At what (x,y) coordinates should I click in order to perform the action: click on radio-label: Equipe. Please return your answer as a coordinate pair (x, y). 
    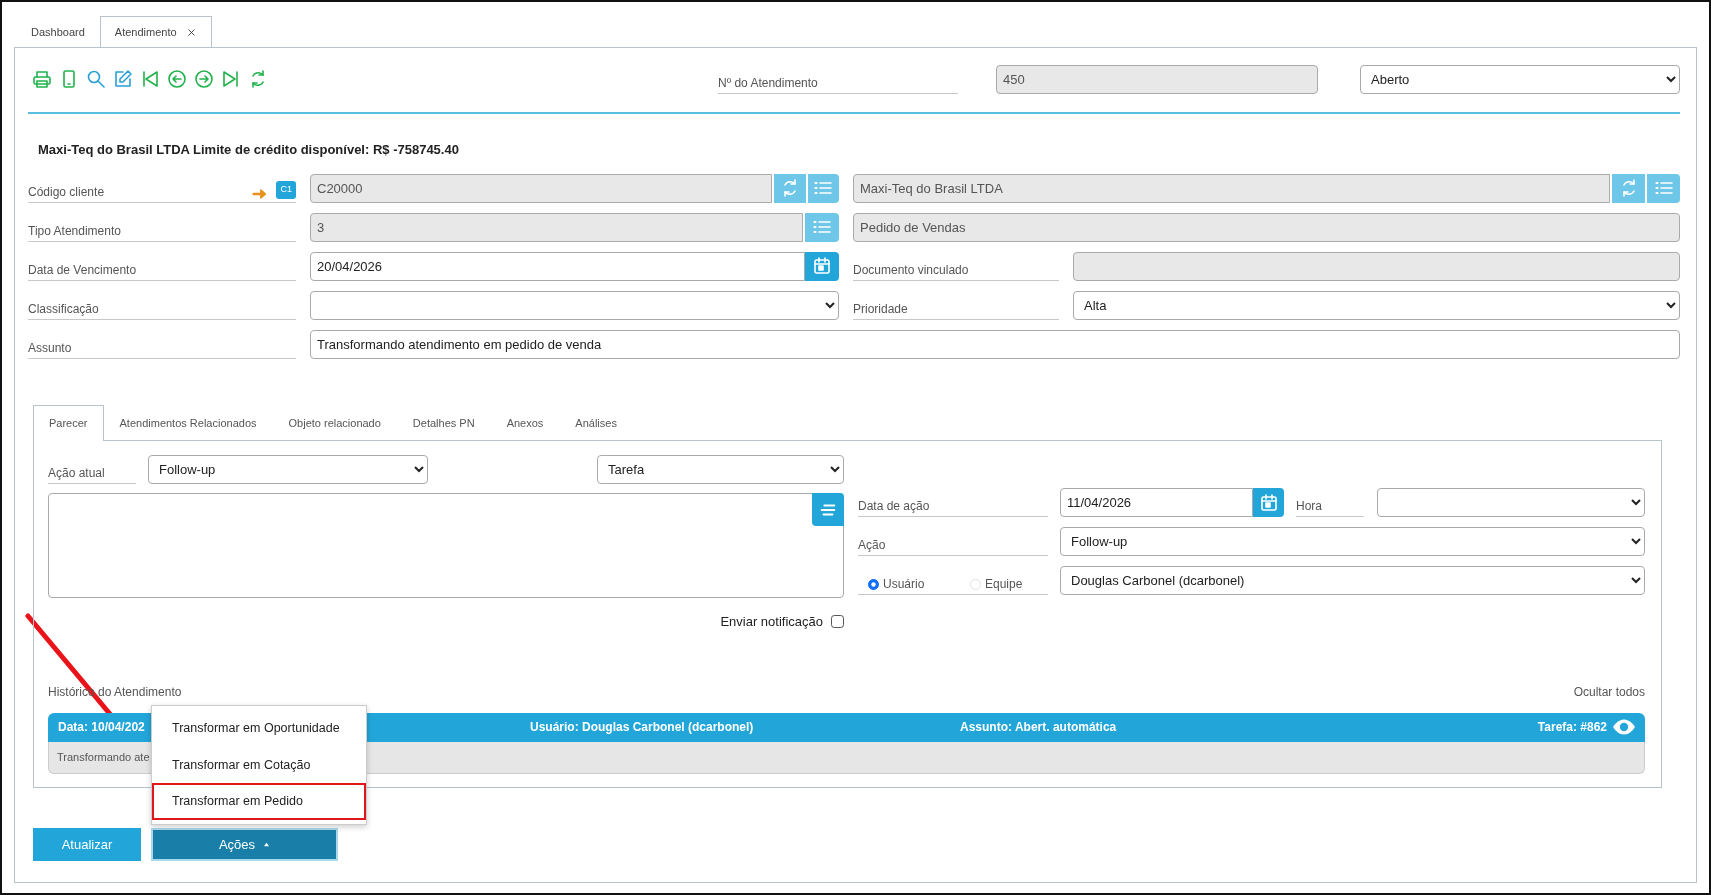
    Looking at the image, I should click on (1004, 584).